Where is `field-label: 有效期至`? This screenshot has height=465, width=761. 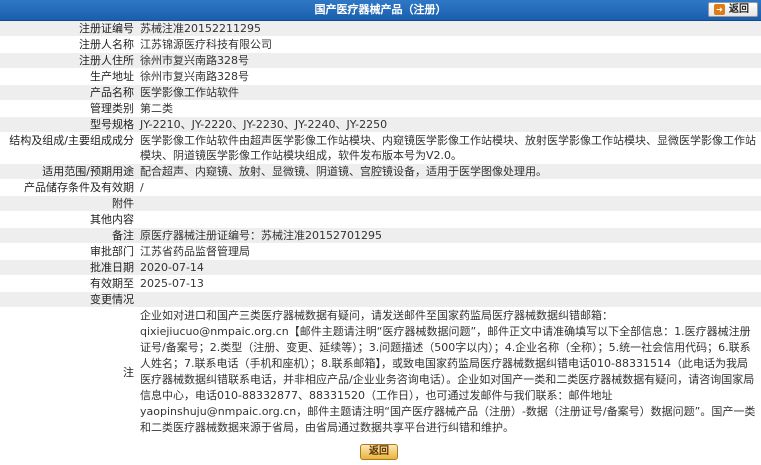 field-label: 有效期至 is located at coordinates (68, 283).